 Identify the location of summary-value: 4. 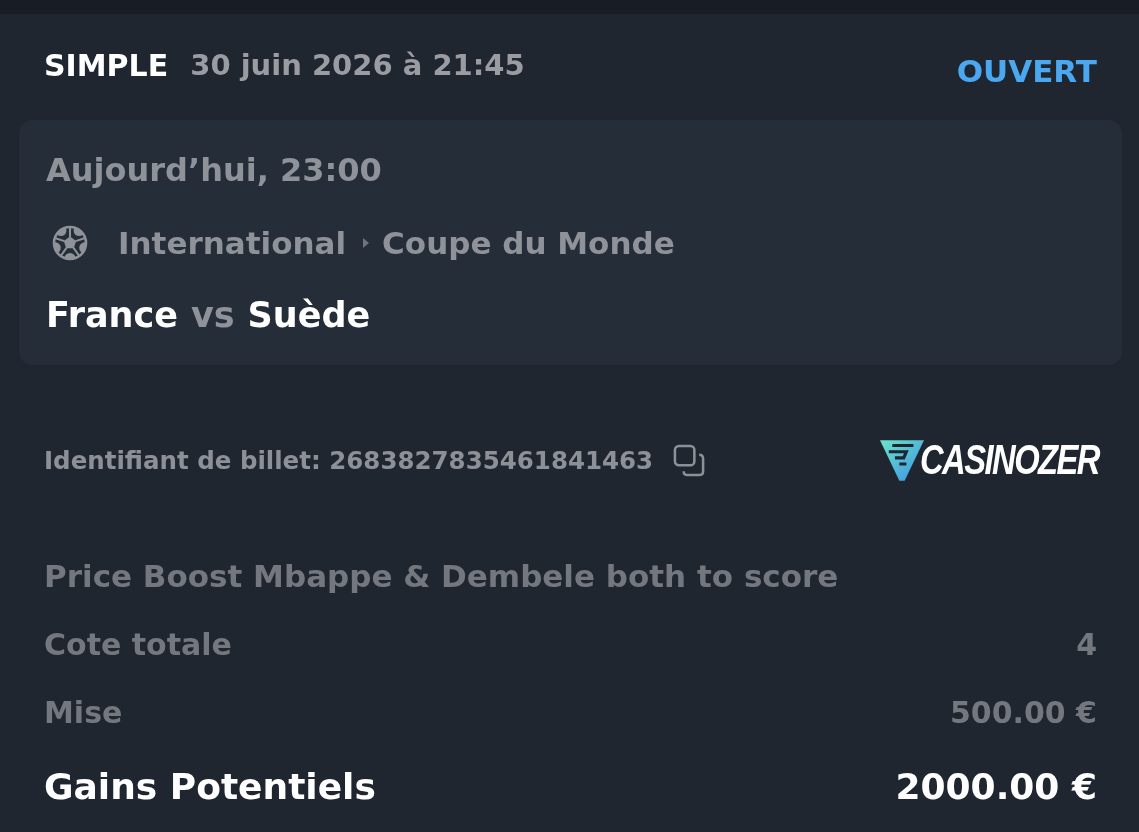
(1086, 644).